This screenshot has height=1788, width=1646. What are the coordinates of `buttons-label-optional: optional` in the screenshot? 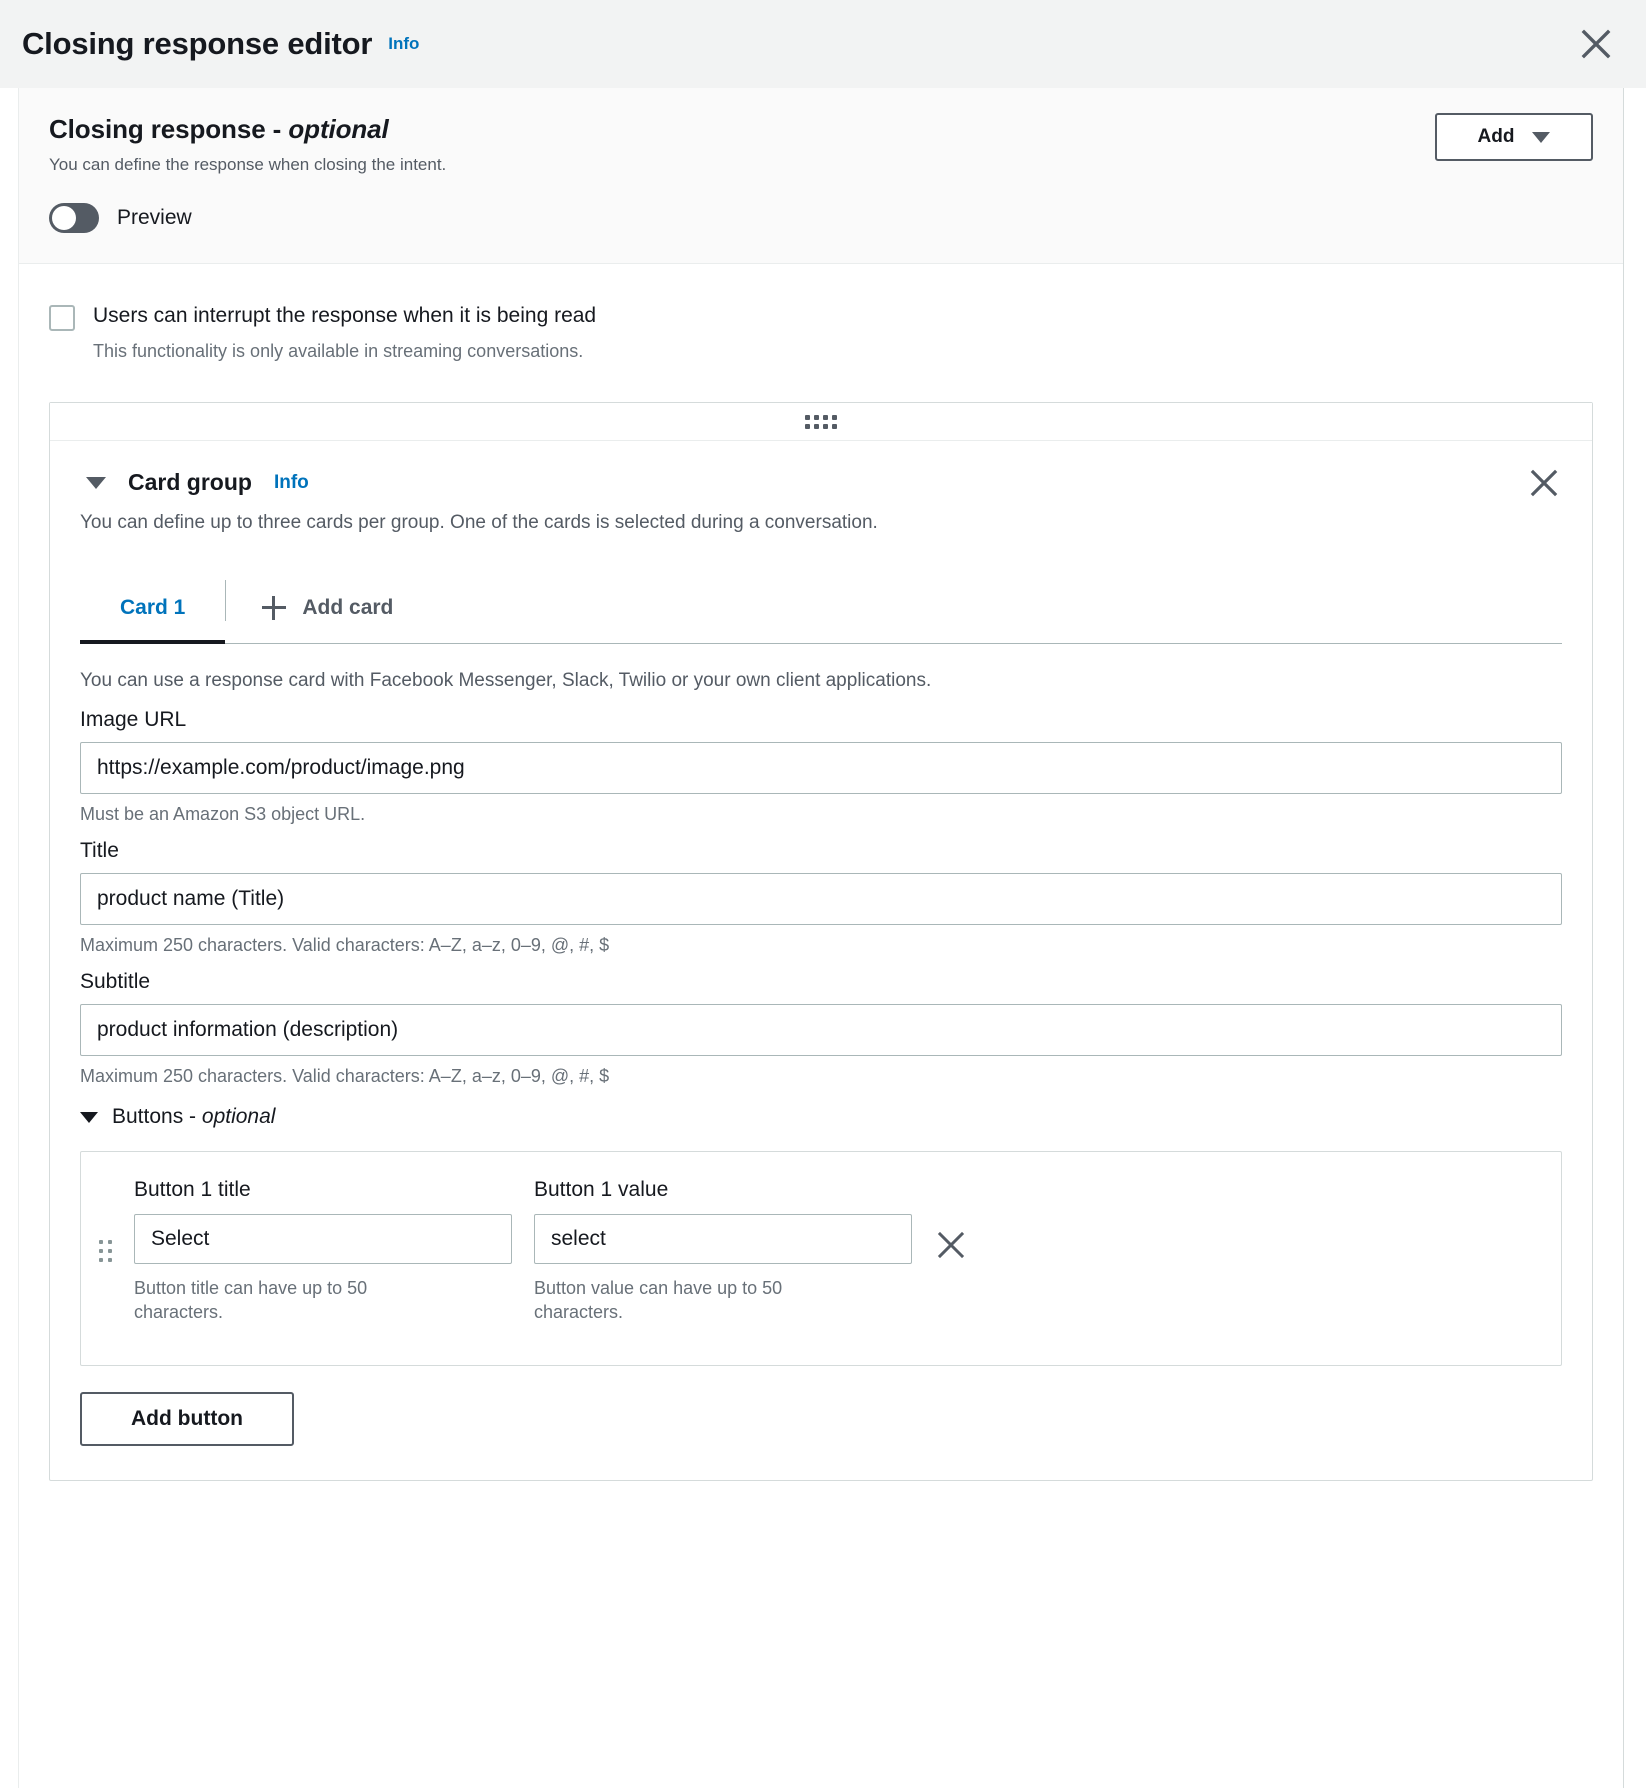 It's located at (238, 1116).